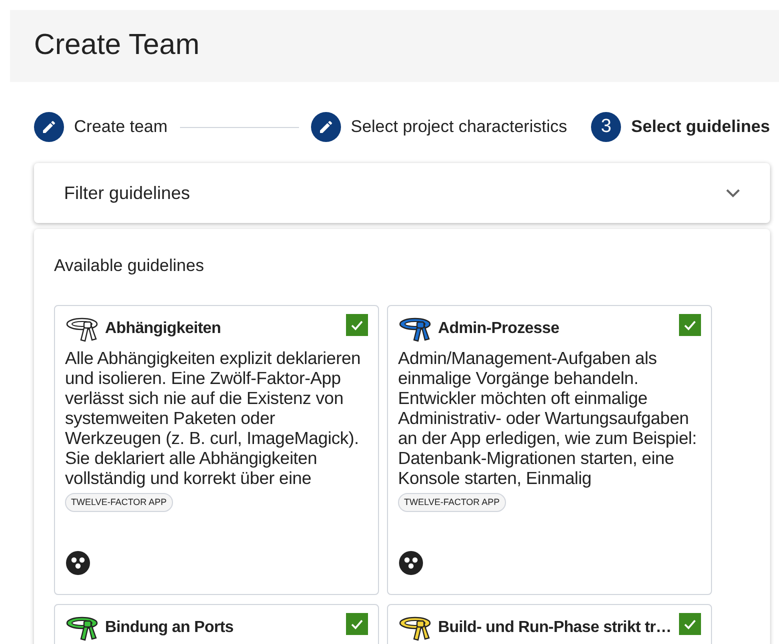 This screenshot has height=644, width=779. What do you see at coordinates (163, 328) in the screenshot?
I see `card-title: Abhängigkeiten` at bounding box center [163, 328].